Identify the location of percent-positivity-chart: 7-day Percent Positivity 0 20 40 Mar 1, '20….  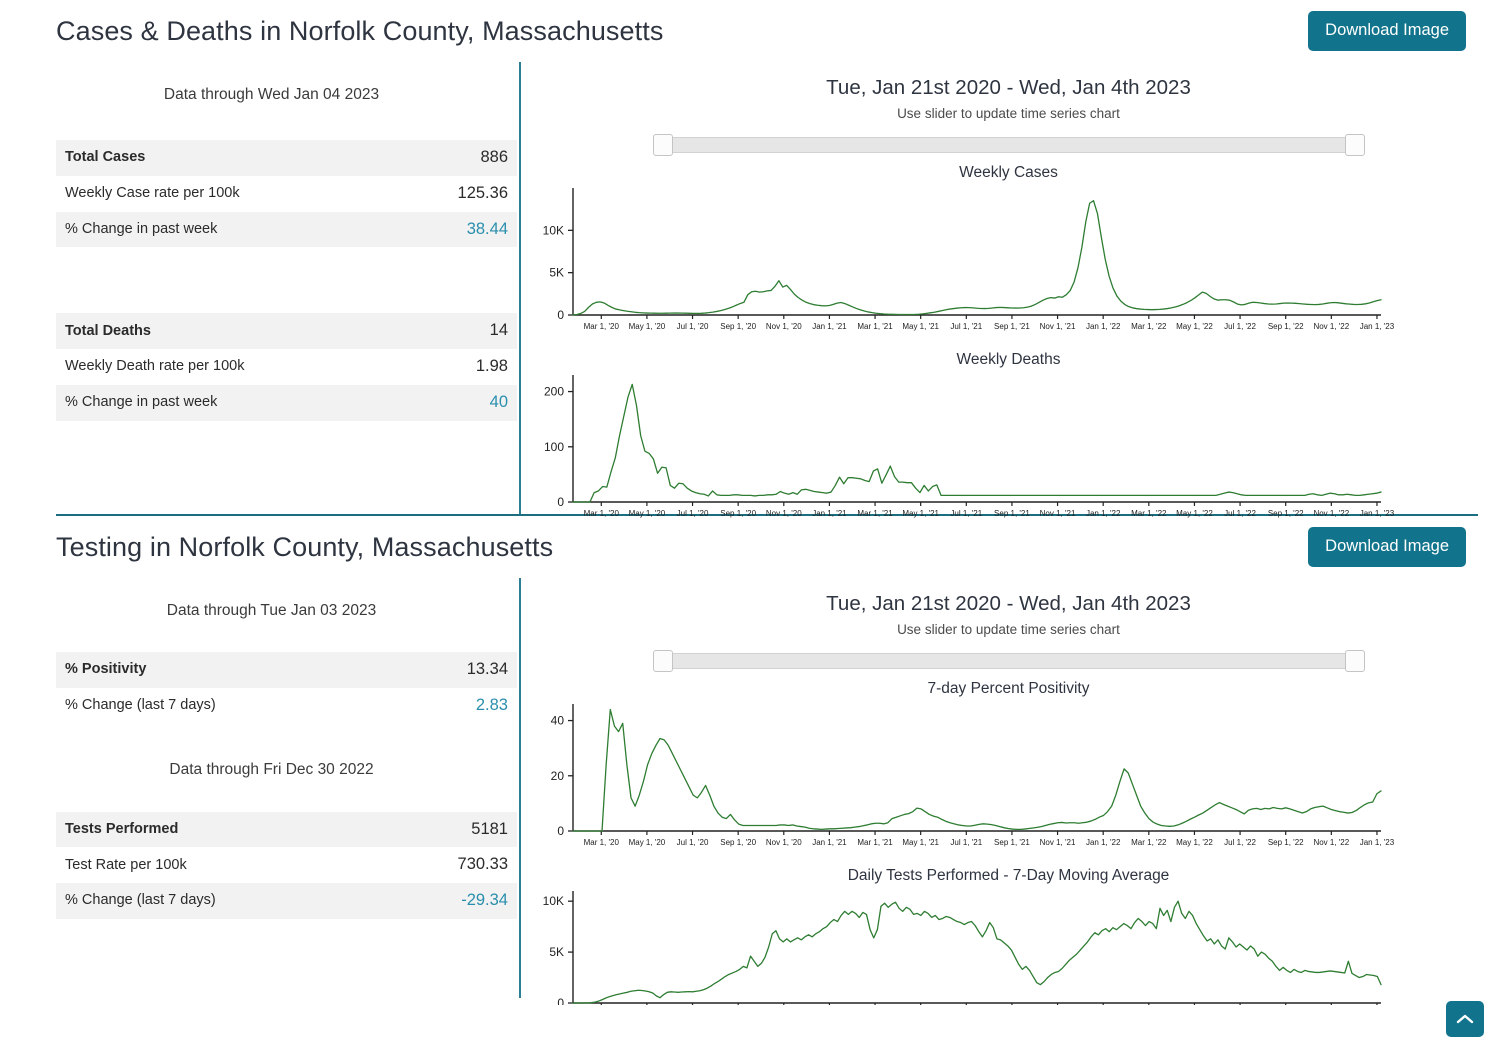
(1008, 762).